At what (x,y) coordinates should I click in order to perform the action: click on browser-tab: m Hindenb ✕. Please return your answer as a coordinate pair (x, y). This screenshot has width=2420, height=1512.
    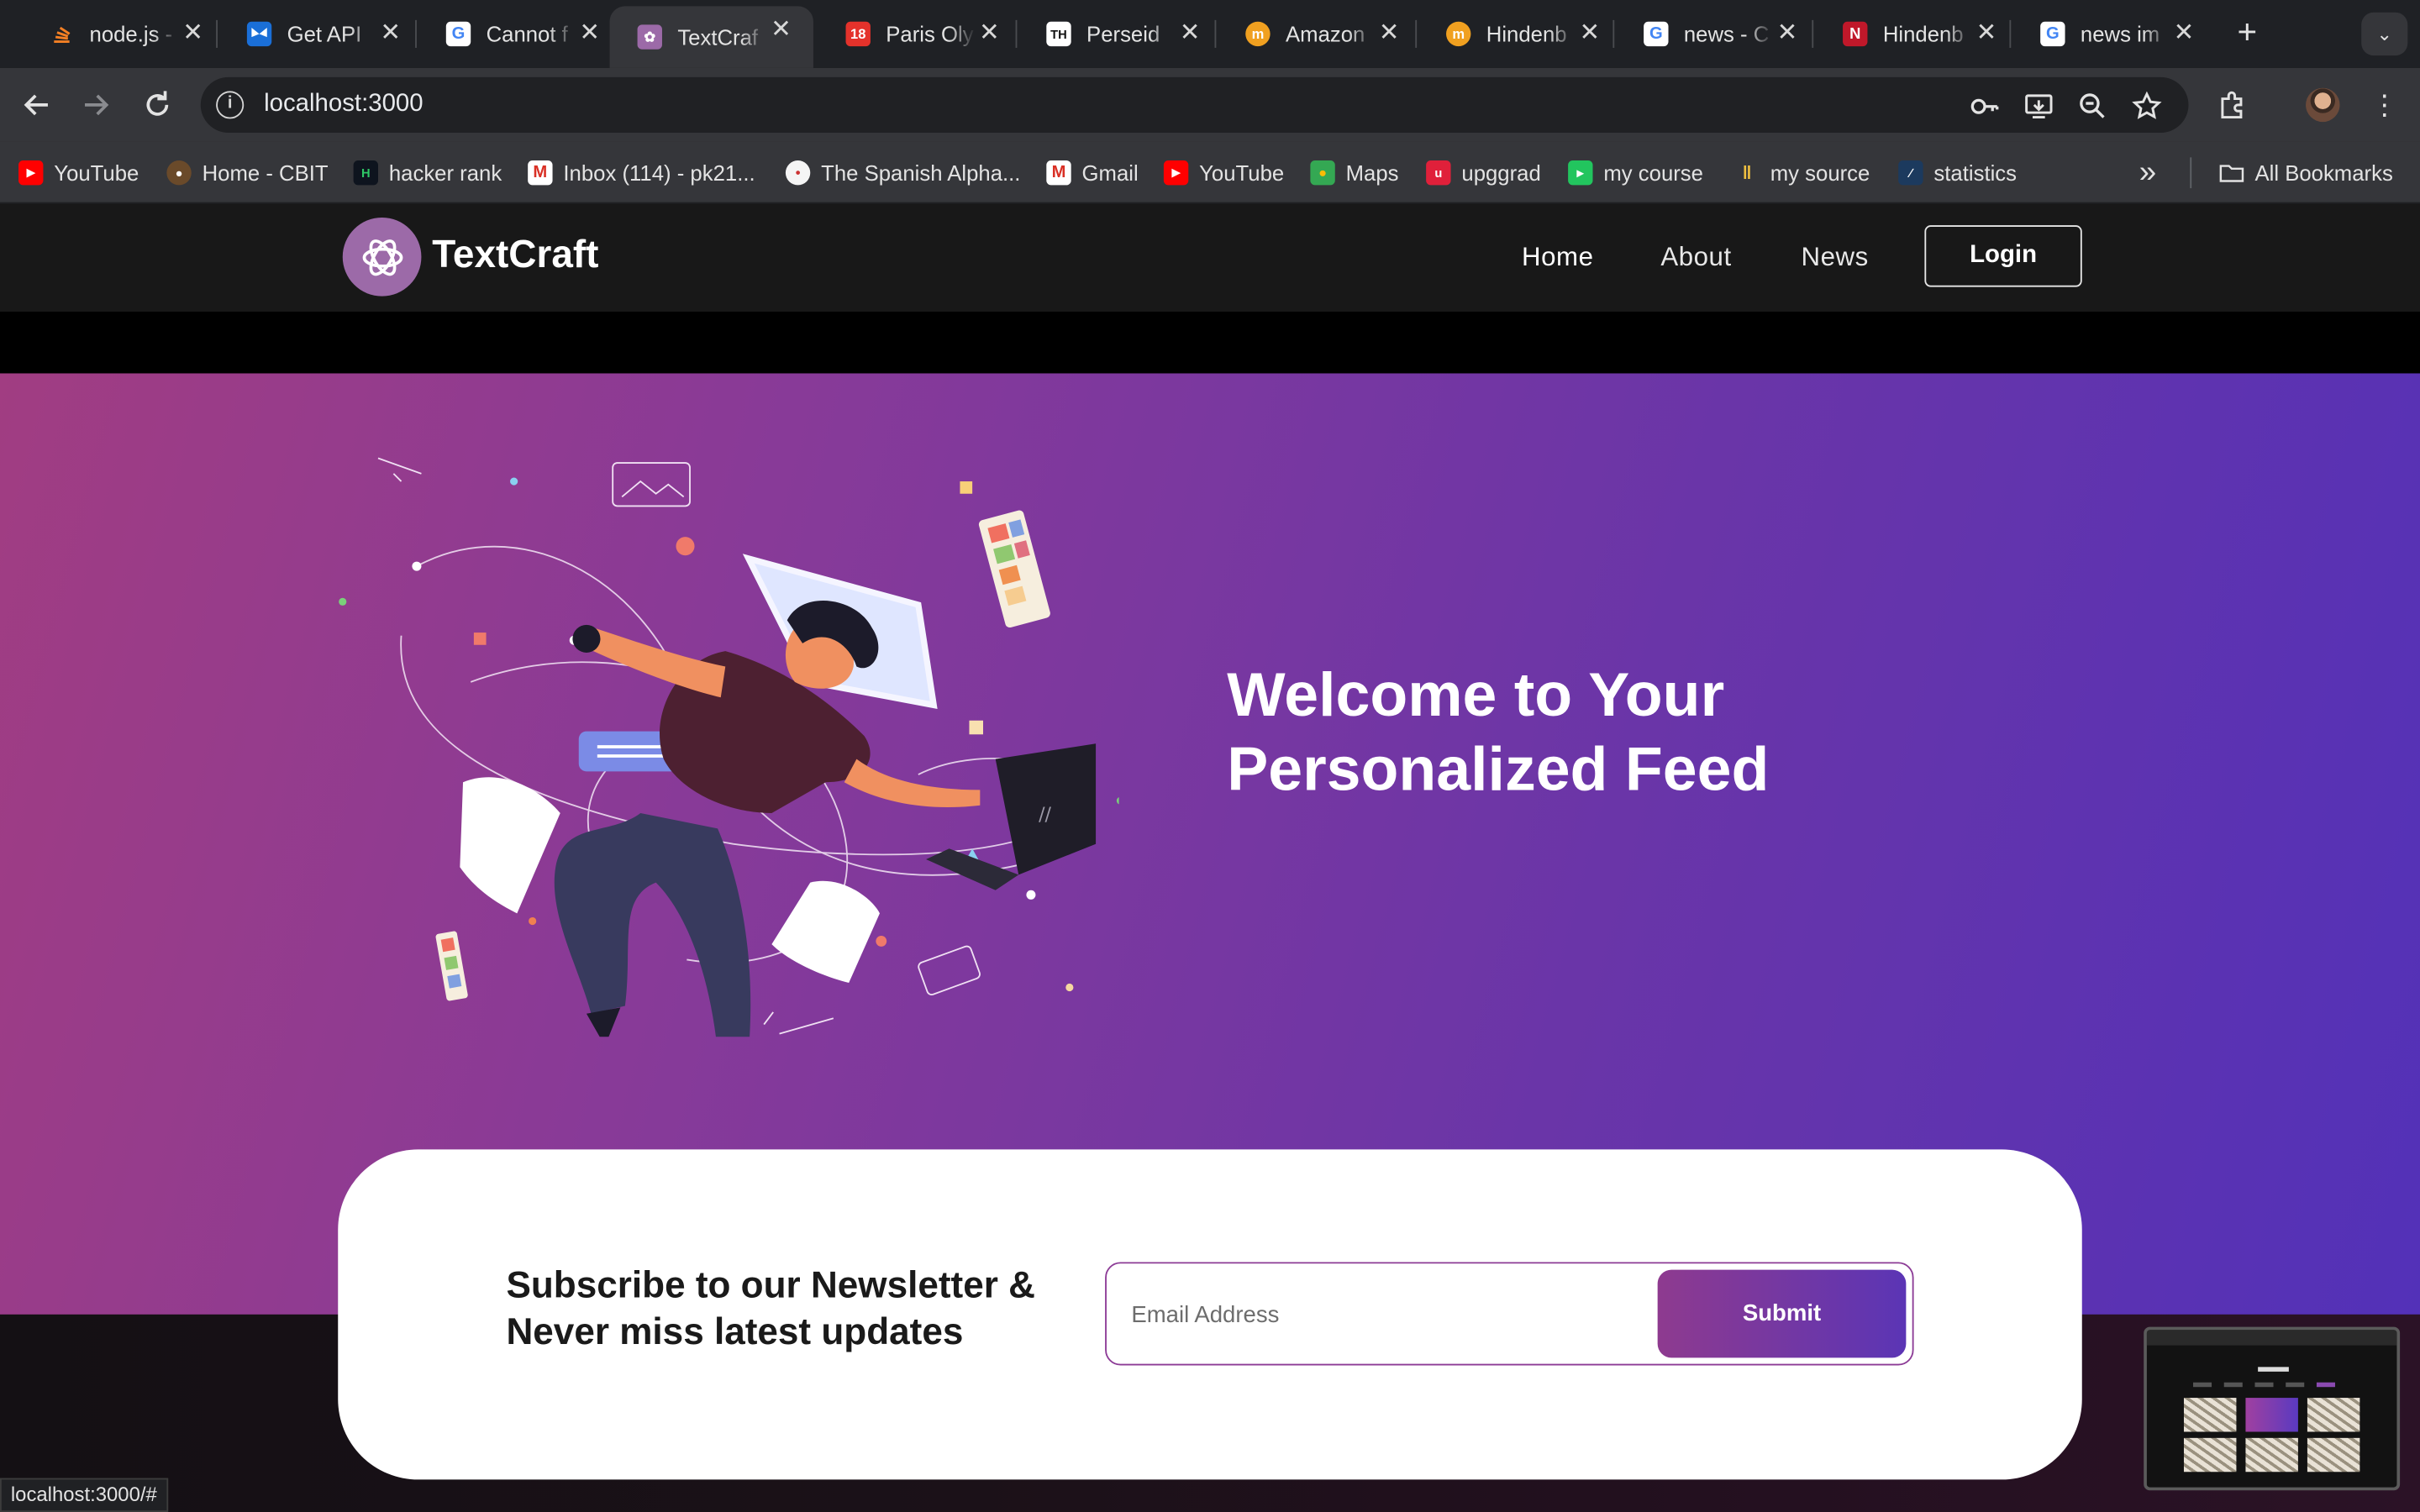
    Looking at the image, I should click on (1523, 34).